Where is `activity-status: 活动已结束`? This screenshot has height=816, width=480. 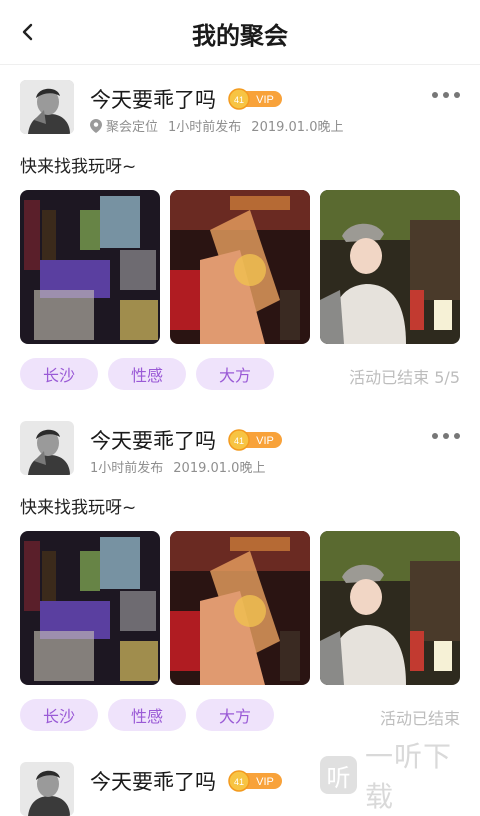 activity-status: 活动已结束 is located at coordinates (419, 718).